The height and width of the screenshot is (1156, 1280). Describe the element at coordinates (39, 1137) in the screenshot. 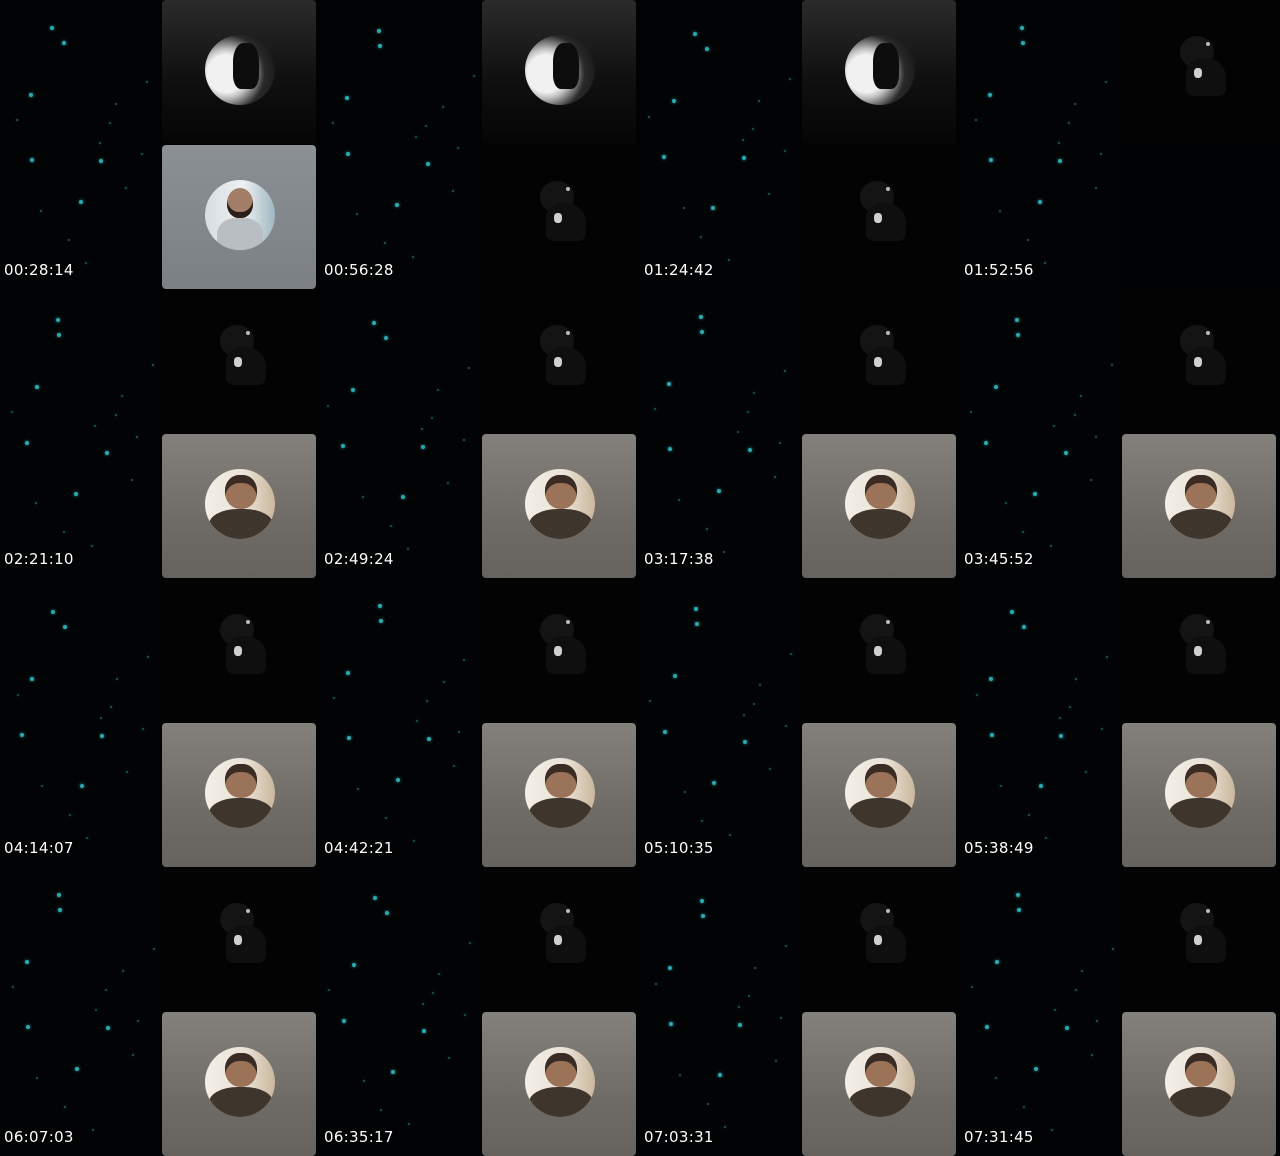

I see `timestamp-label: 06:07:03` at that location.